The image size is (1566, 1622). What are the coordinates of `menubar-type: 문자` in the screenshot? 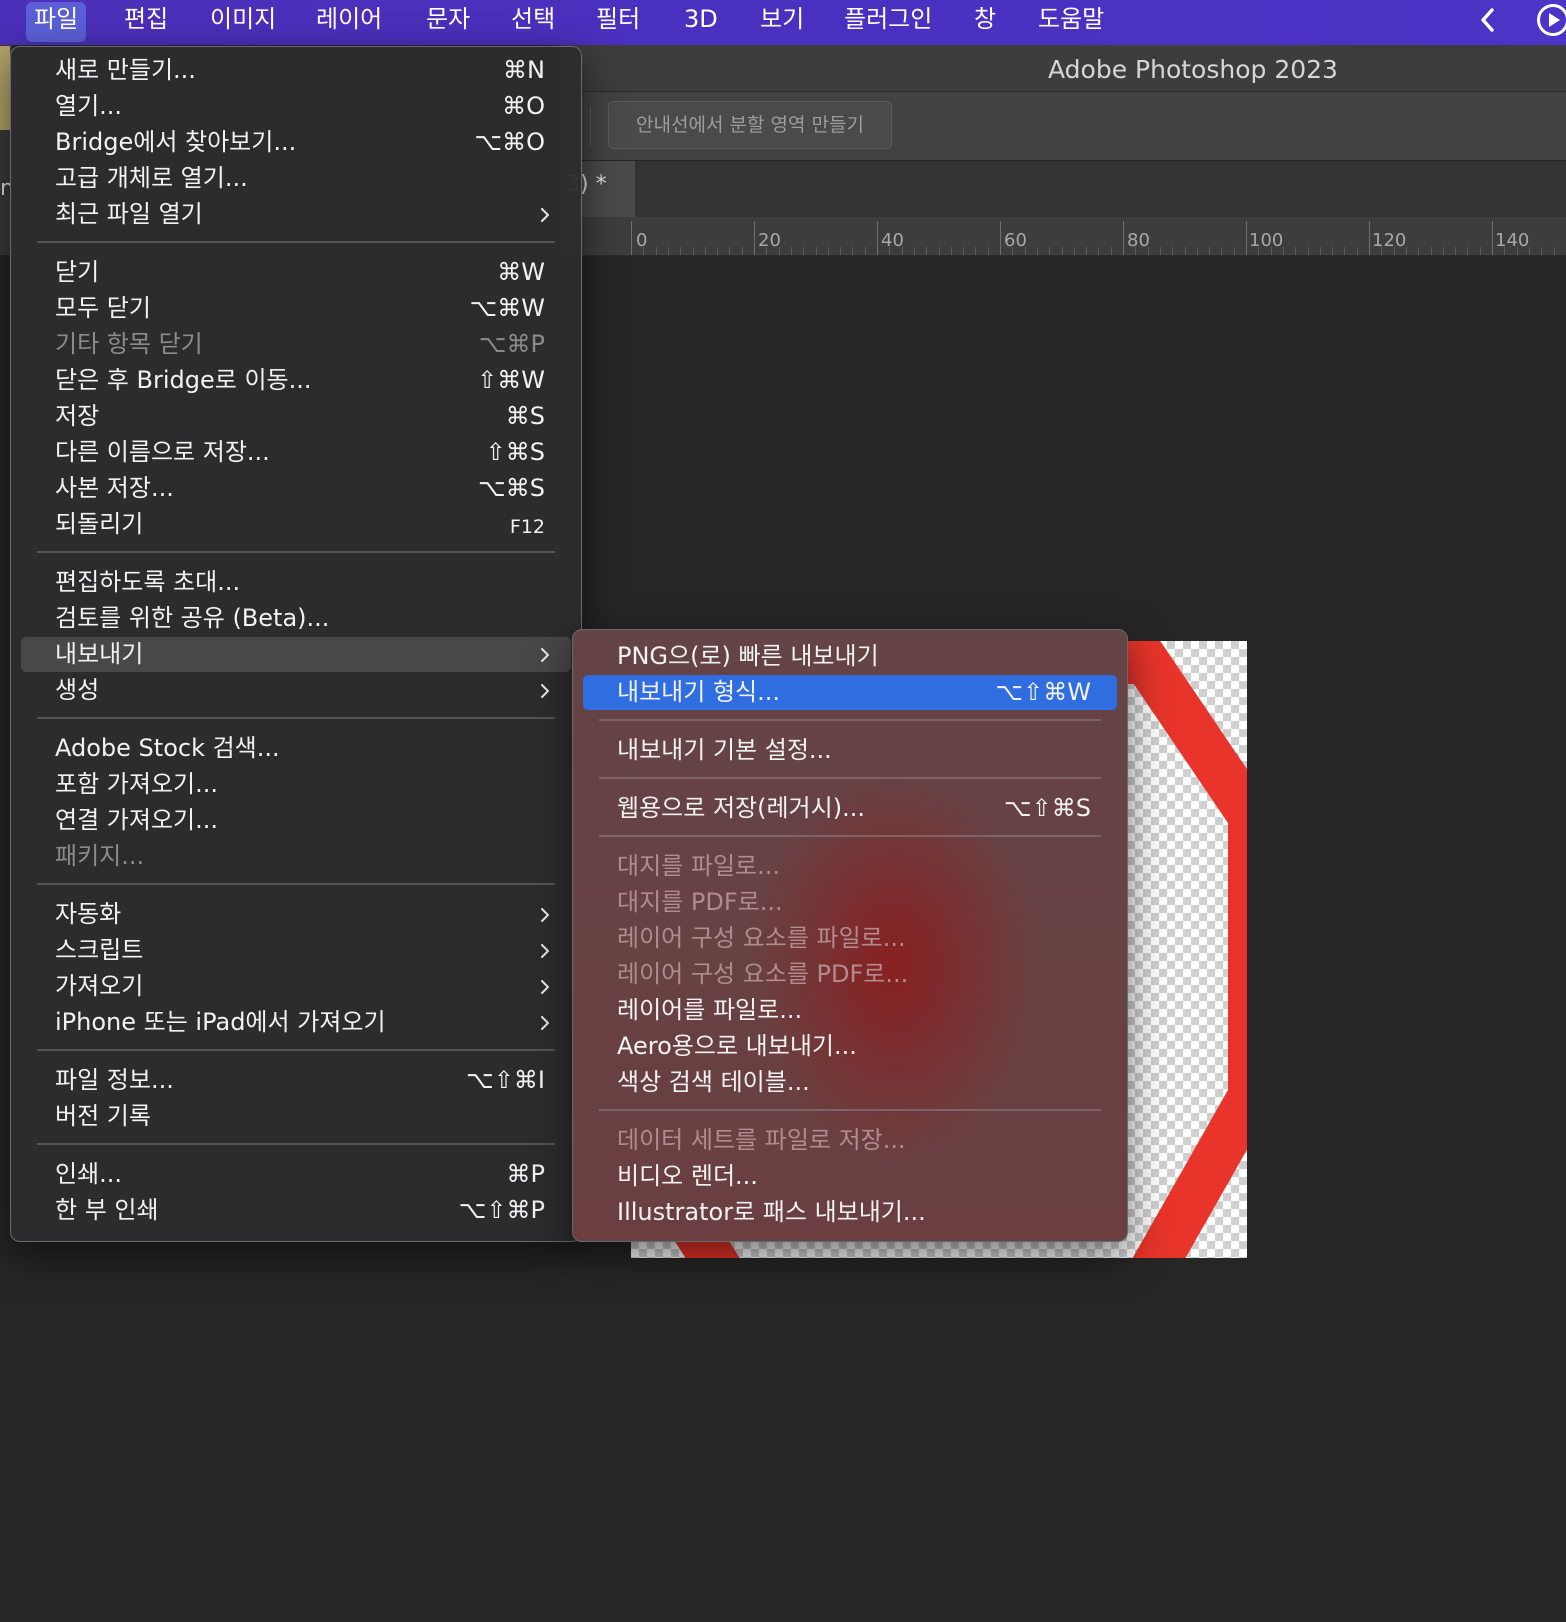 It's located at (448, 22).